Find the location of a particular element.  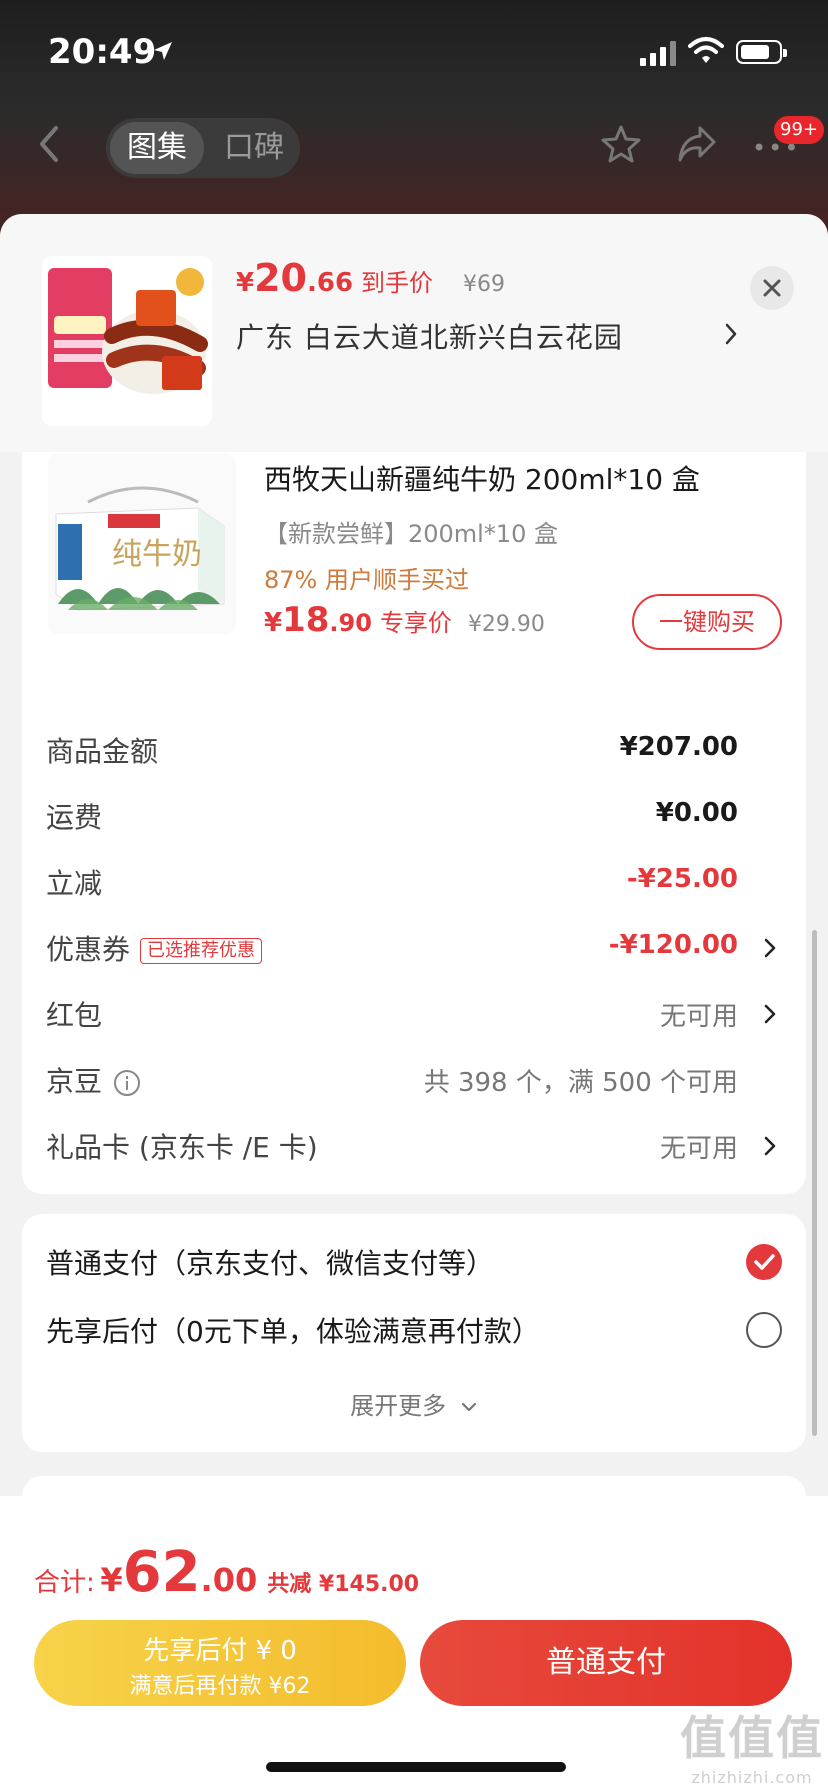

view-segment-control: 图集 口碑 is located at coordinates (203, 148).